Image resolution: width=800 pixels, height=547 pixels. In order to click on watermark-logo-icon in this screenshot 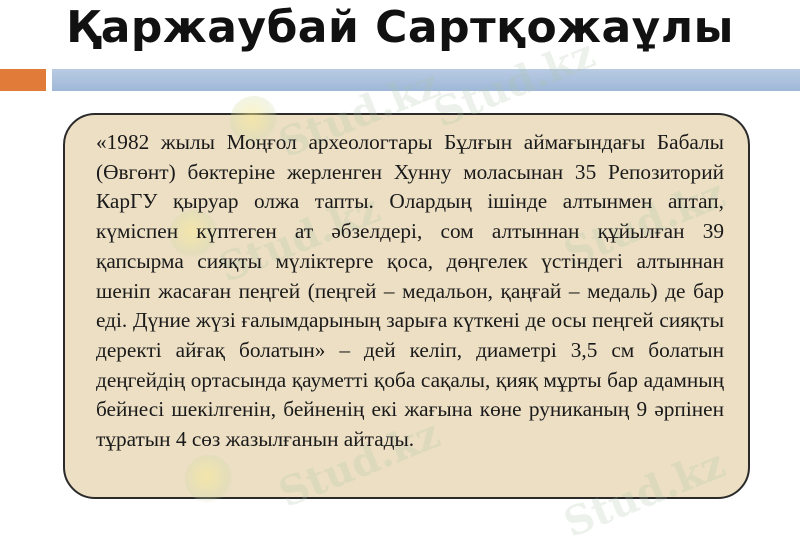, I will do `click(209, 479)`.